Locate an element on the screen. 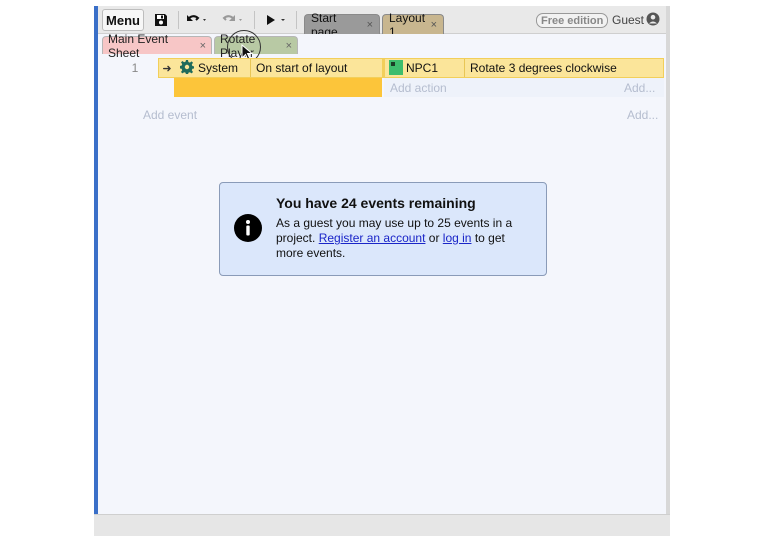 The image size is (763, 541). notice-title: You have 24 events remaining is located at coordinates (376, 203).